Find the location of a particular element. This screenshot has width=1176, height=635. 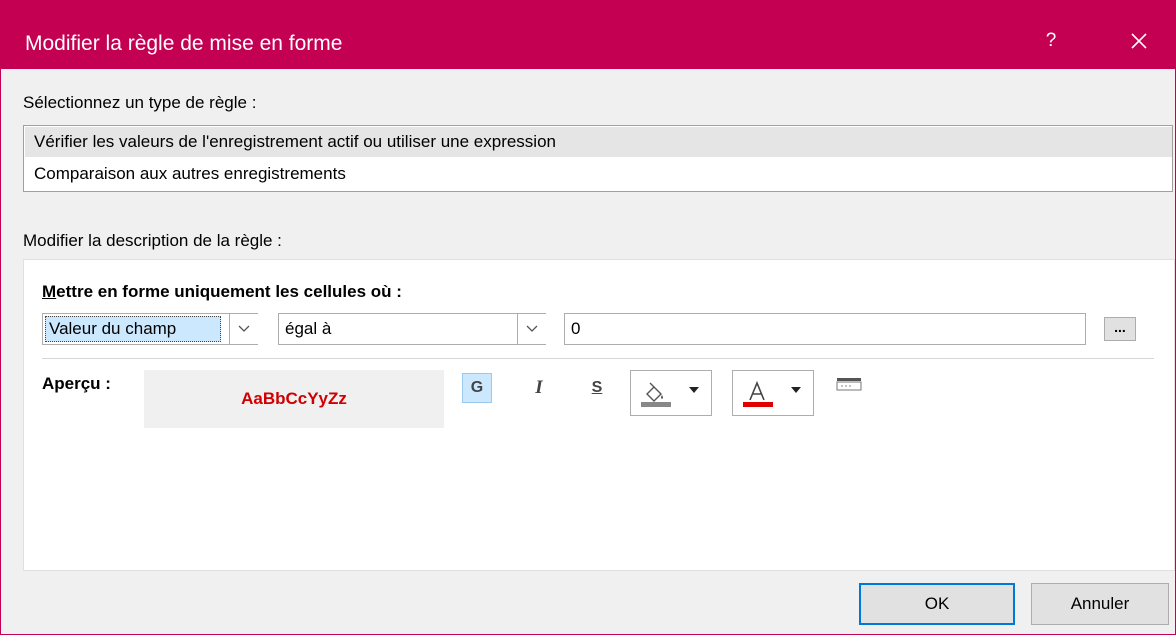

conditional-format-icon is located at coordinates (849, 384).